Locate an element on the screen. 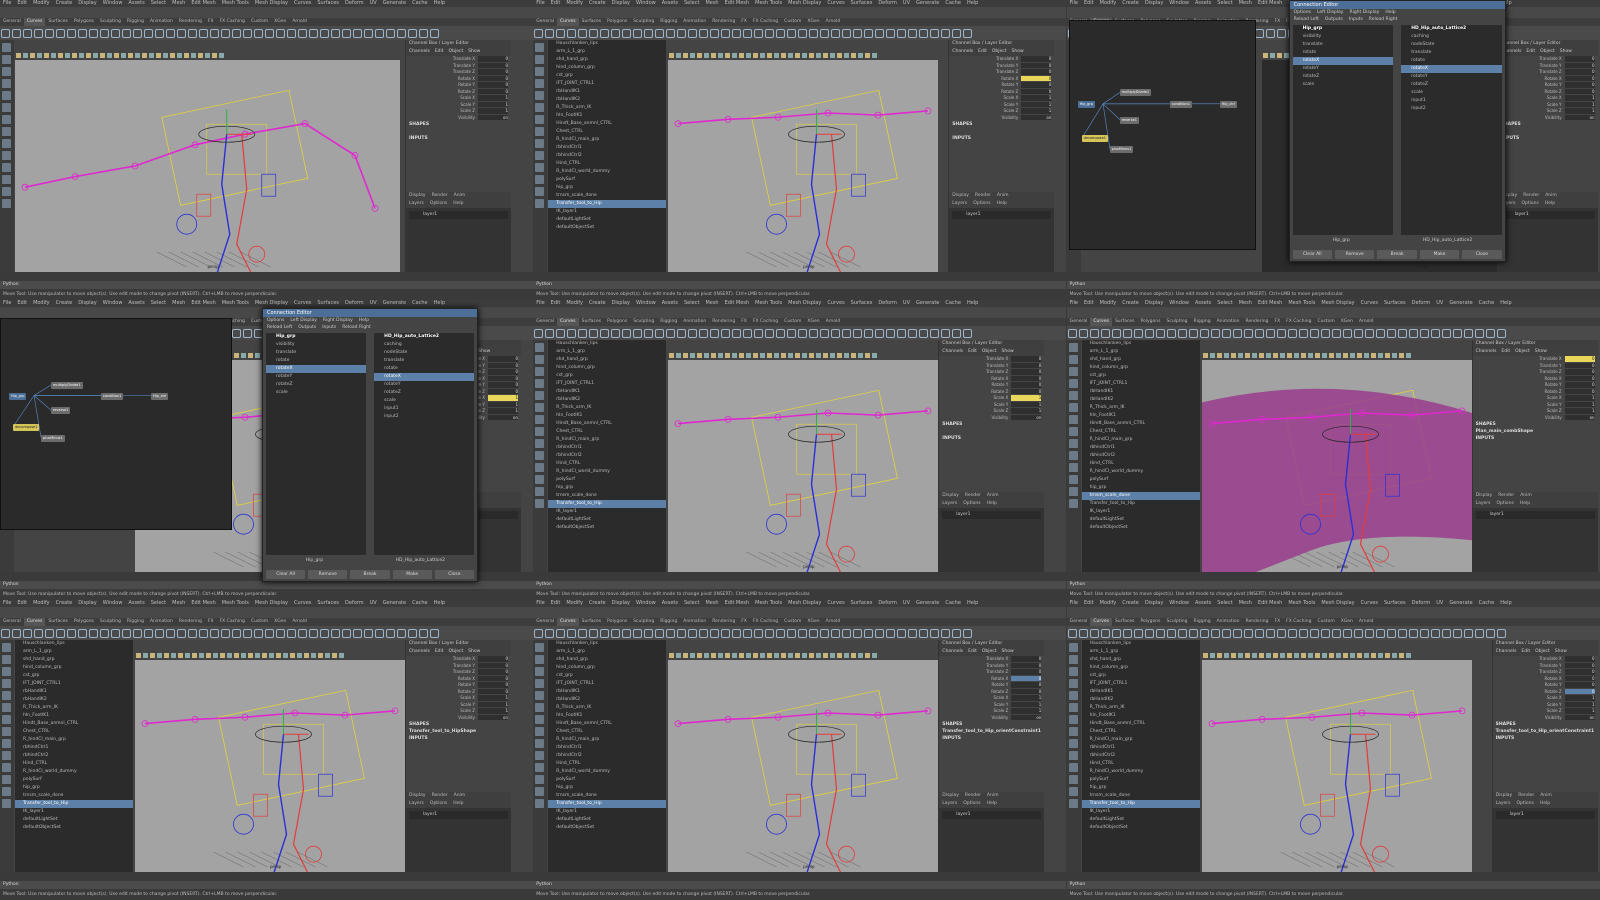 This screenshot has height=900, width=1600. layer-row: layer1 is located at coordinates (1002, 215).